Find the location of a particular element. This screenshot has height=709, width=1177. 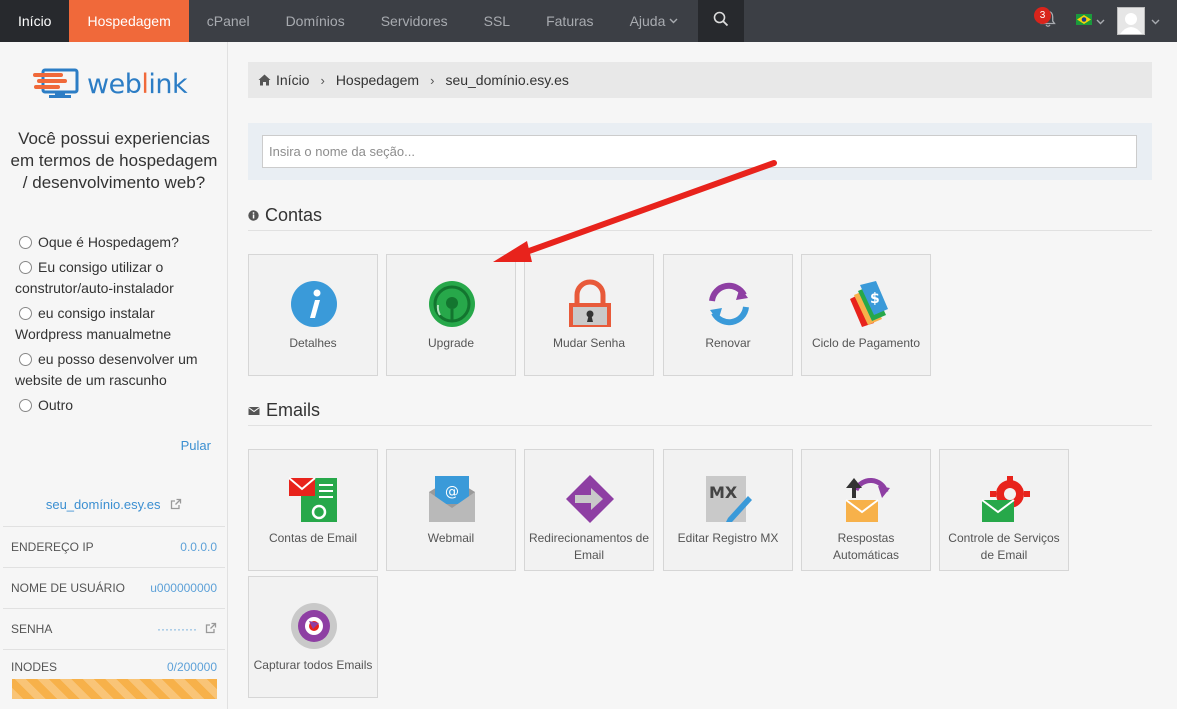

weblink-logo-icon is located at coordinates (57, 84).